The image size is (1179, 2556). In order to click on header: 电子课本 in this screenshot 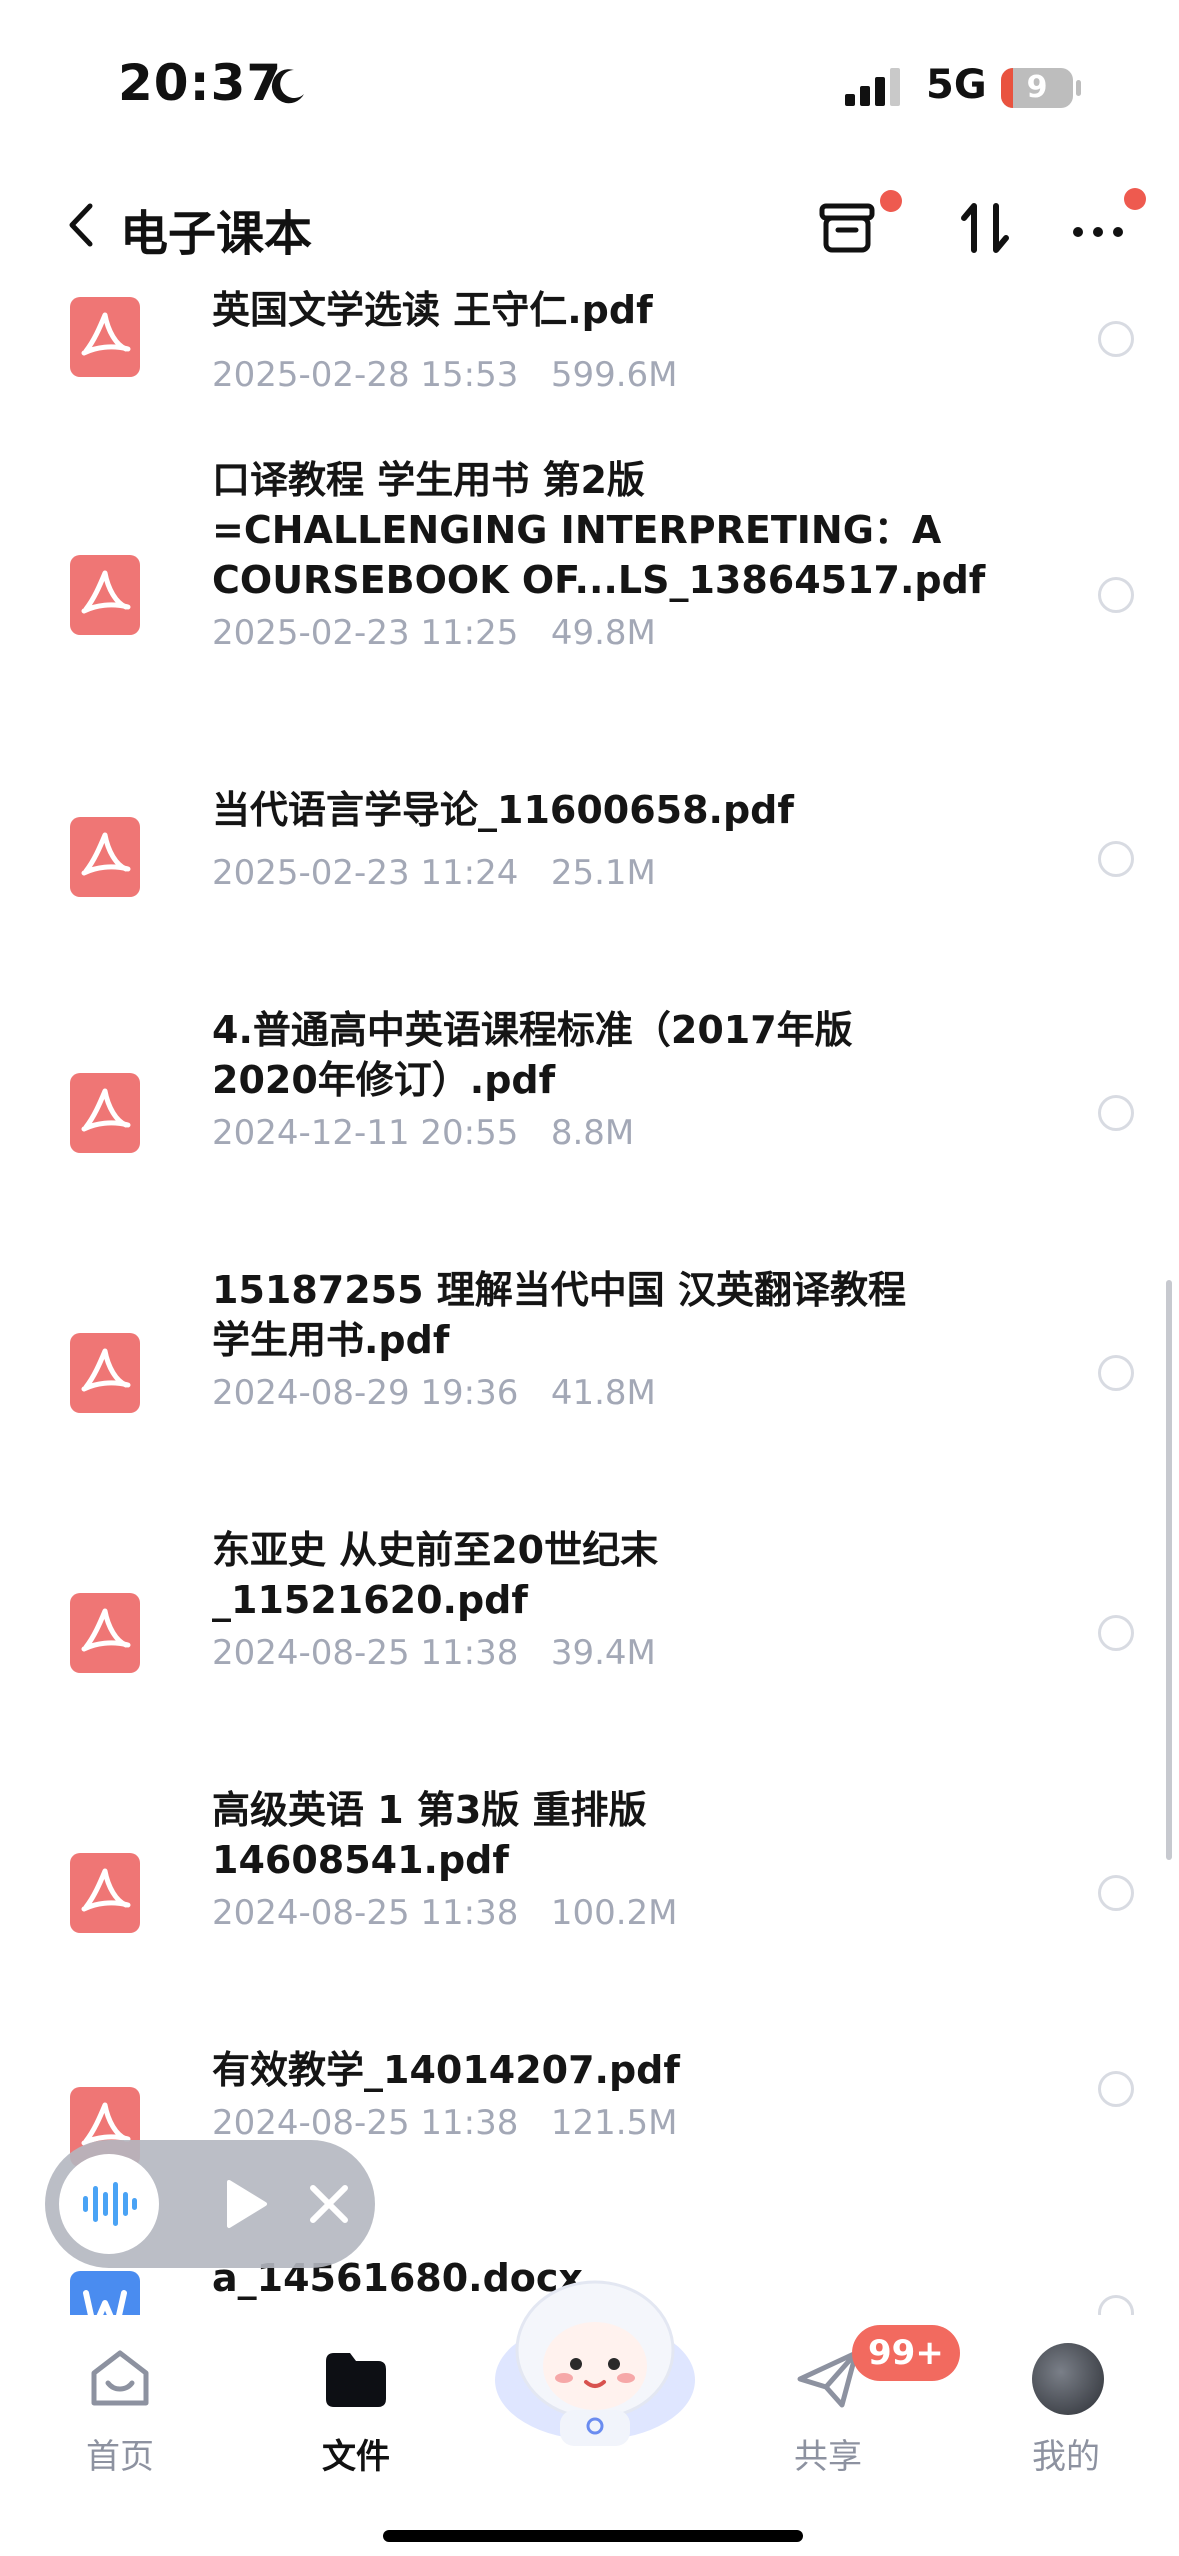, I will do `click(589, 220)`.